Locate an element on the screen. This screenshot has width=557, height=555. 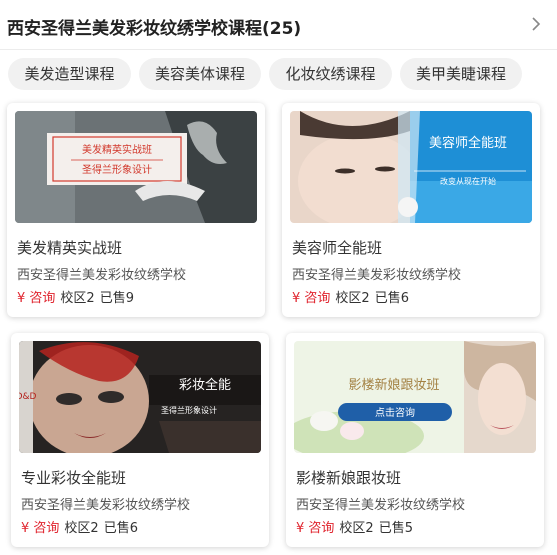
tab-hair-styling: 美发造型课程 is located at coordinates (69, 74).